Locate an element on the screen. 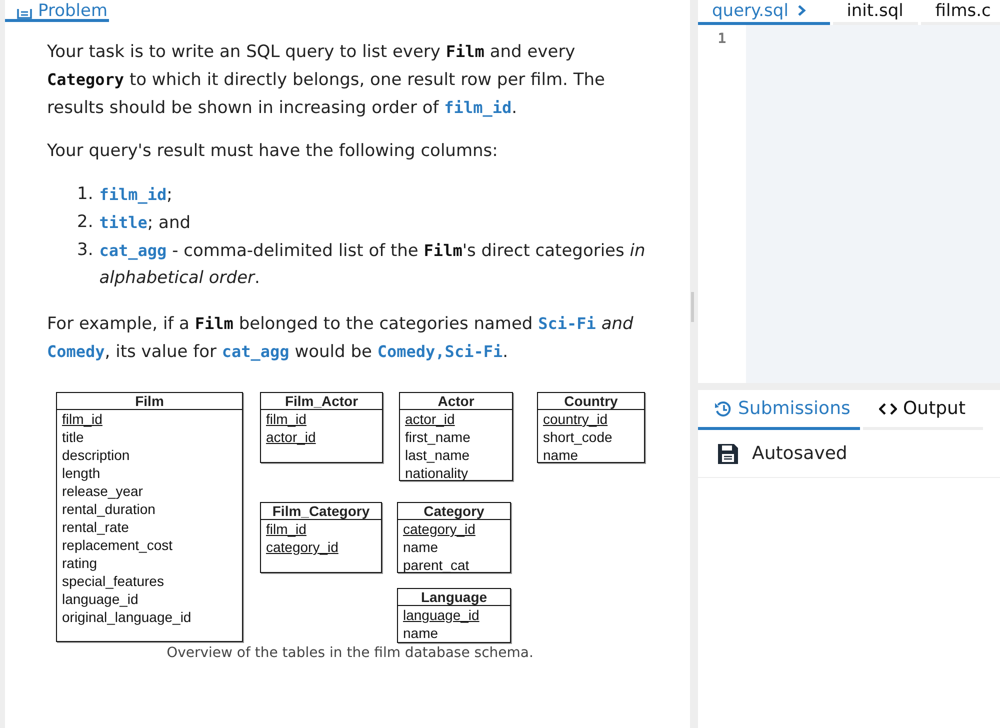 Image resolution: width=1000 pixels, height=728 pixels. save-icon is located at coordinates (728, 454).